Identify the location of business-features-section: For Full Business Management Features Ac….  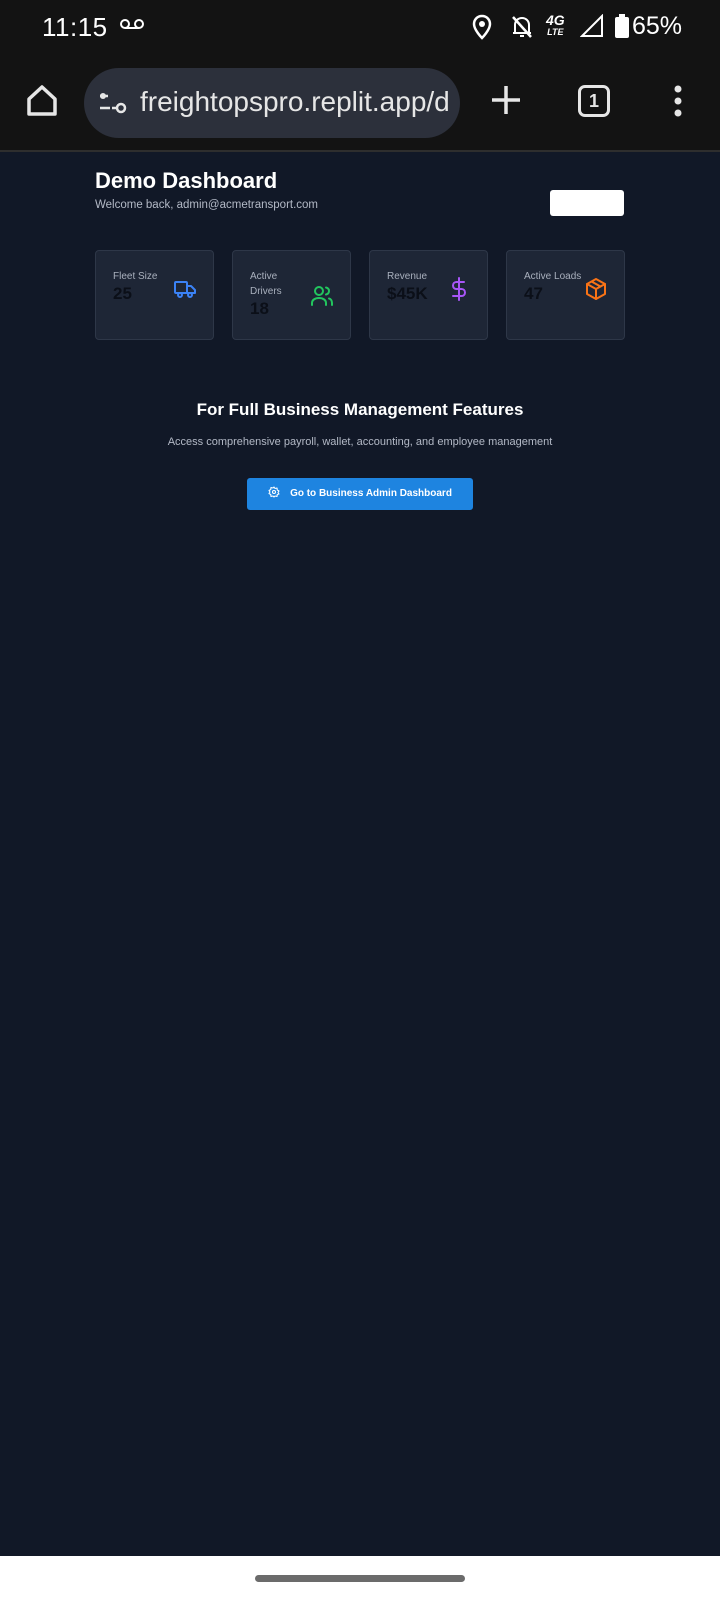
(360, 455).